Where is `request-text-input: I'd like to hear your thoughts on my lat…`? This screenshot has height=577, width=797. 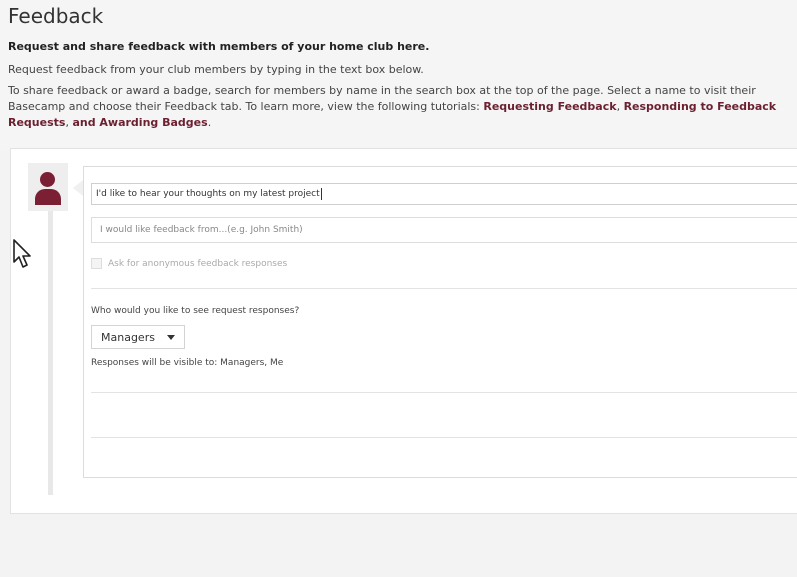 request-text-input: I'd like to hear your thoughts on my lat… is located at coordinates (444, 194).